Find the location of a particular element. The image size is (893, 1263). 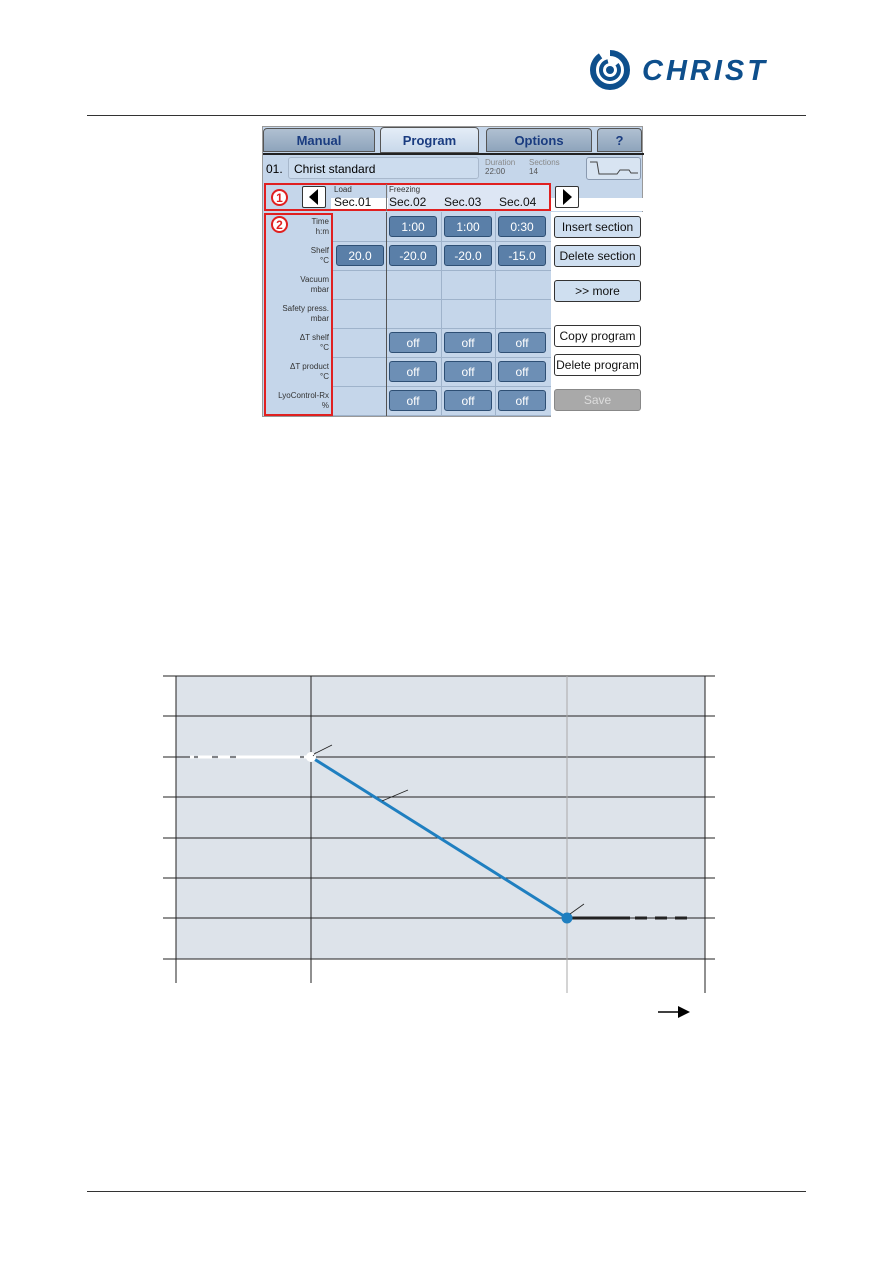

end-point is located at coordinates (567, 918).